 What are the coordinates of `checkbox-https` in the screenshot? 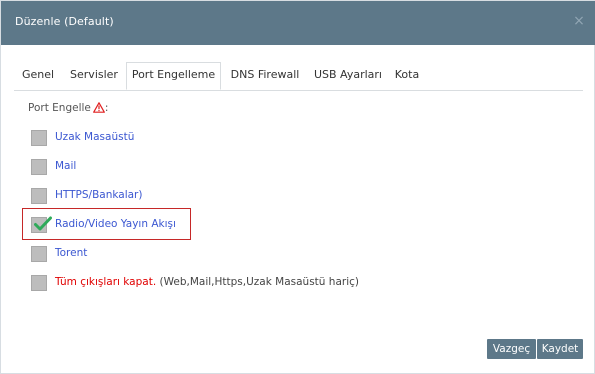 It's located at (39, 196).